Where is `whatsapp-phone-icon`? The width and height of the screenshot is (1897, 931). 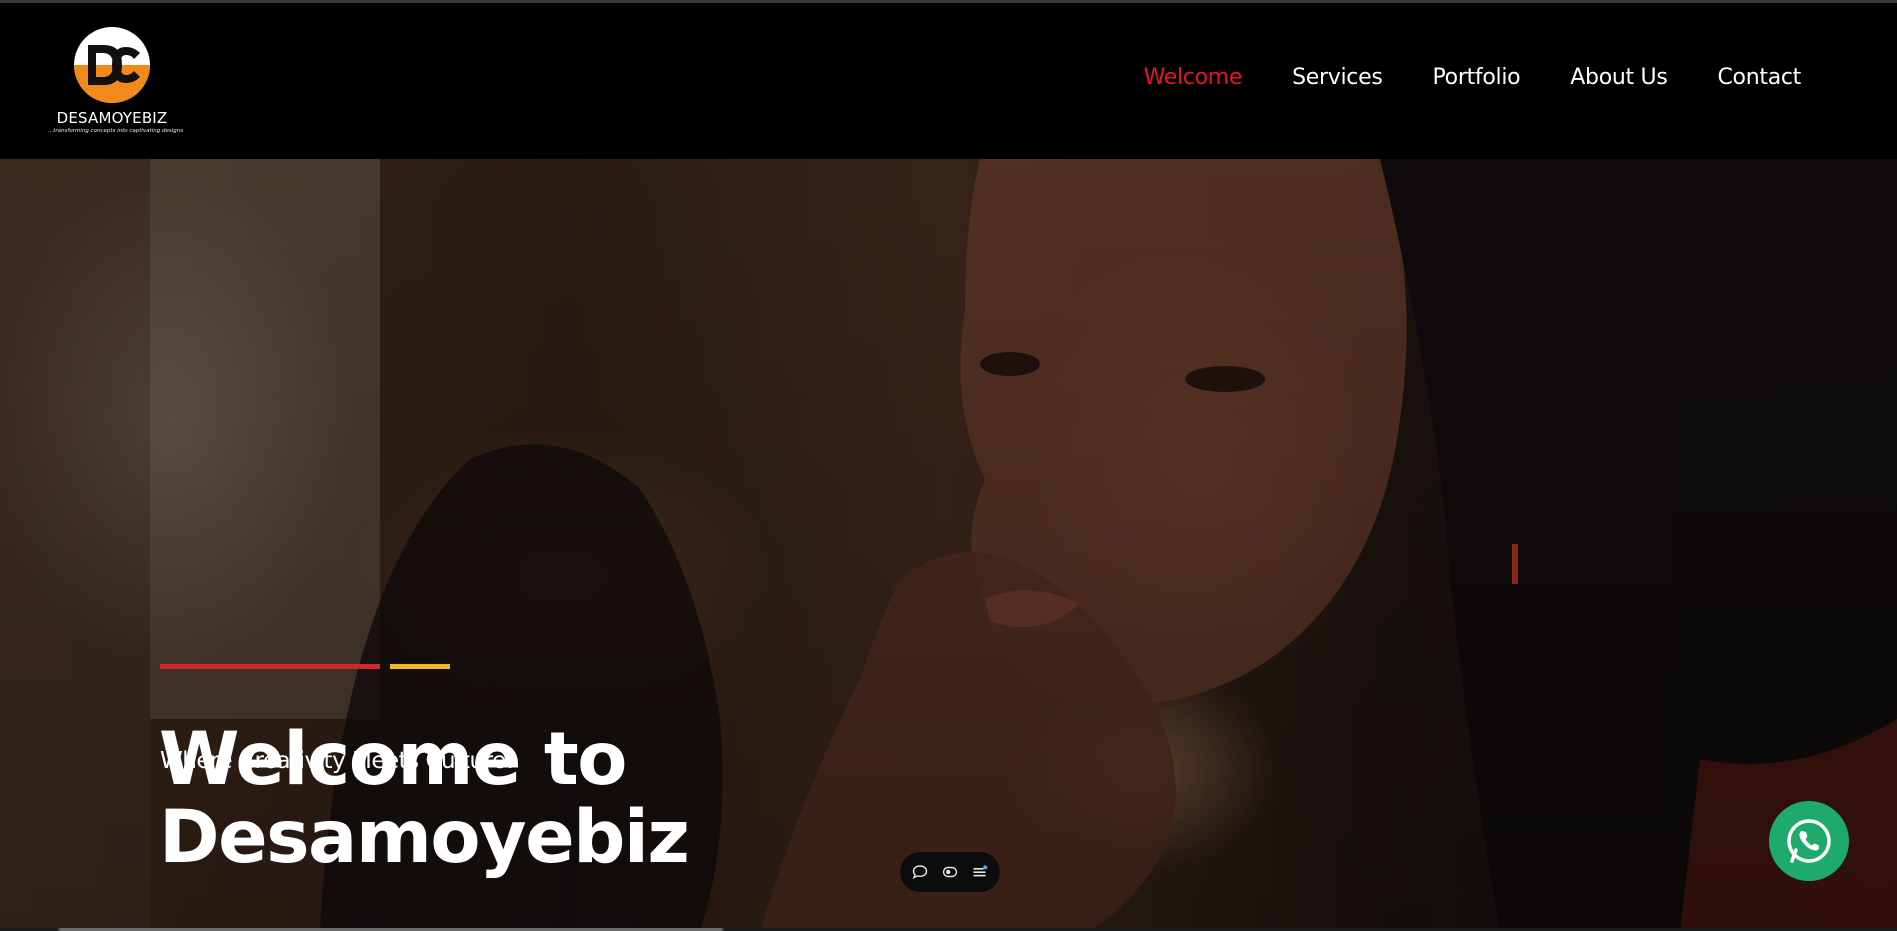
whatsapp-phone-icon is located at coordinates (1809, 841).